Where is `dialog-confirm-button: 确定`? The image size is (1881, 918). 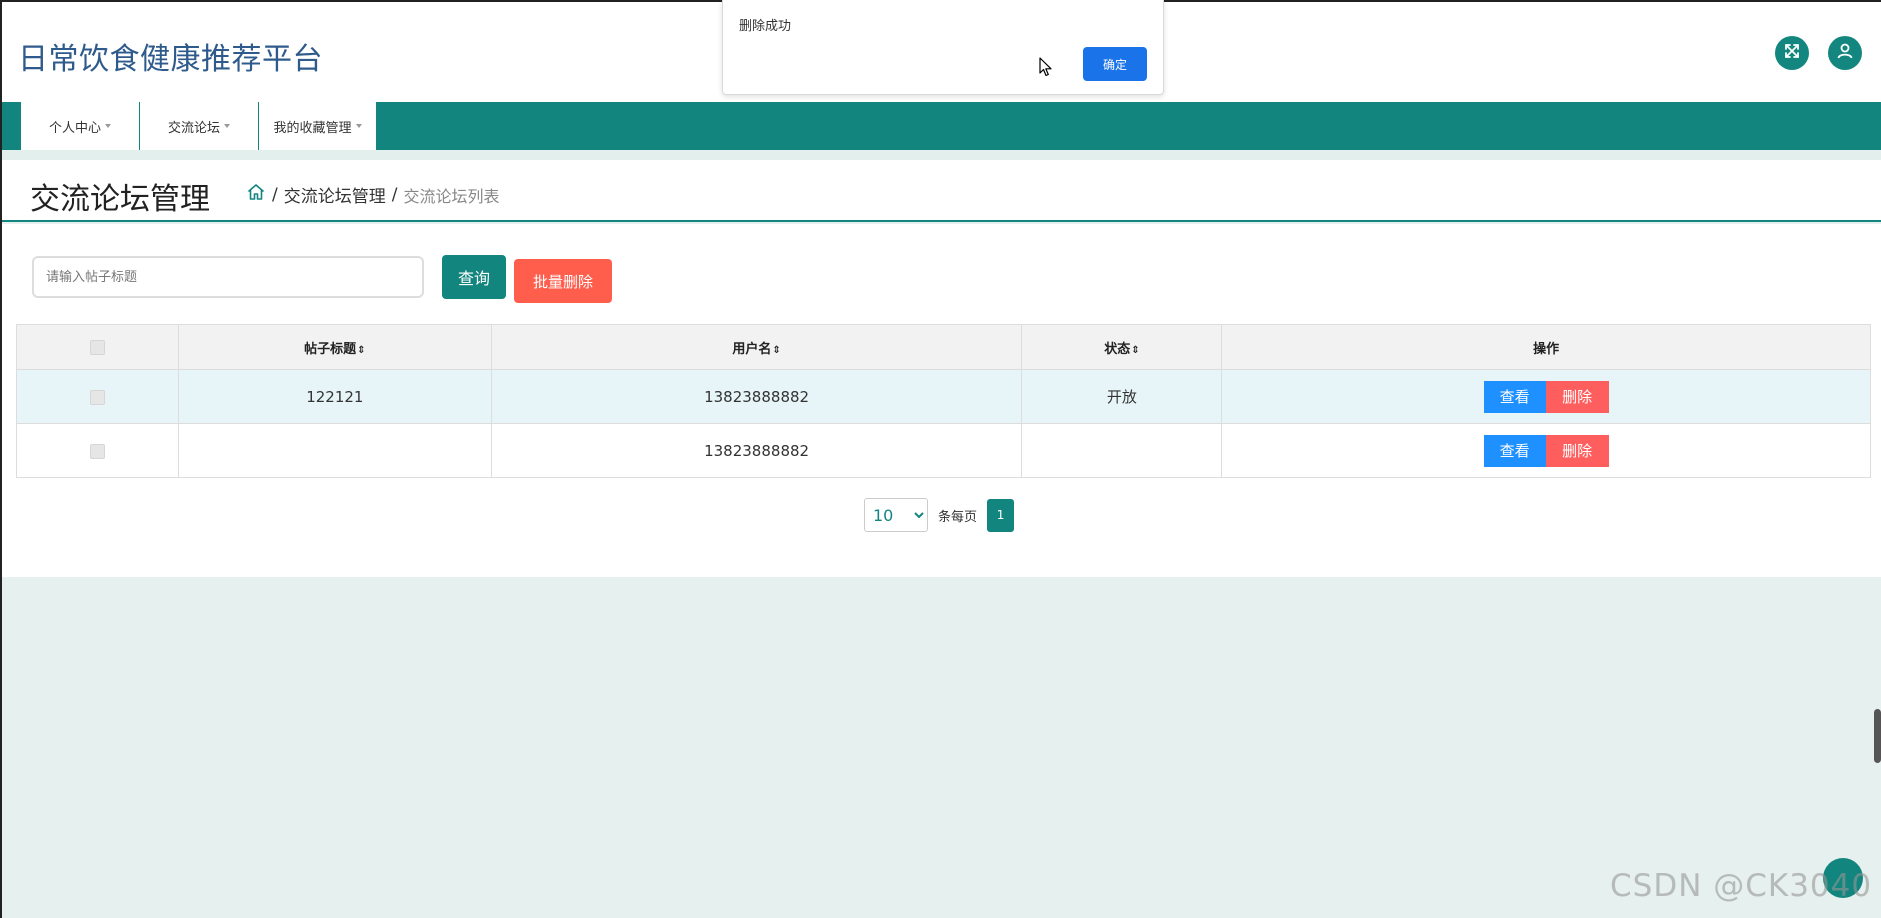
dialog-confirm-button: 确定 is located at coordinates (1115, 64).